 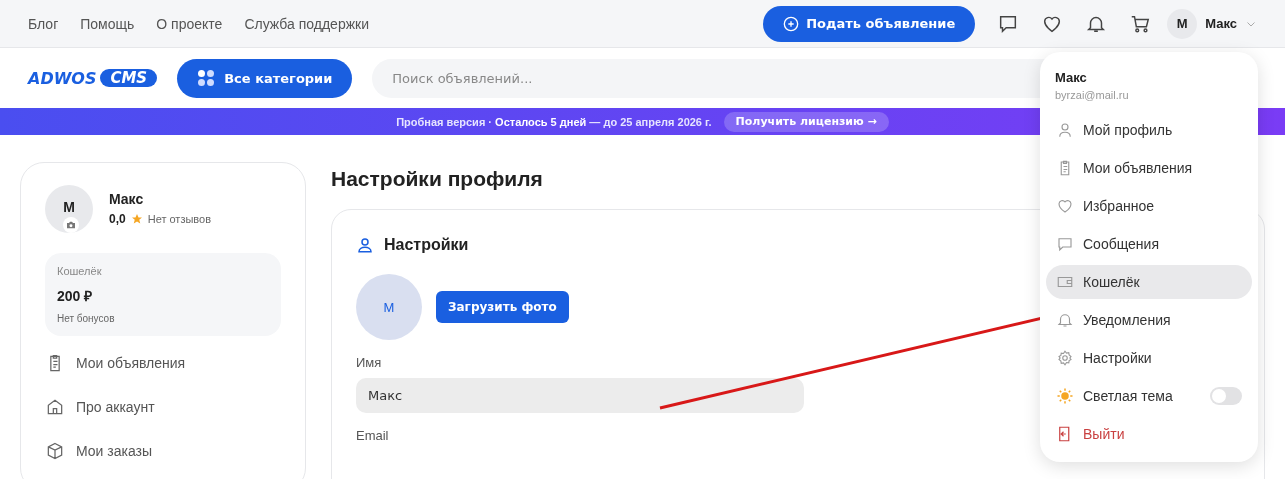 I want to click on menu-item: Уведомления, so click(x=1149, y=320).